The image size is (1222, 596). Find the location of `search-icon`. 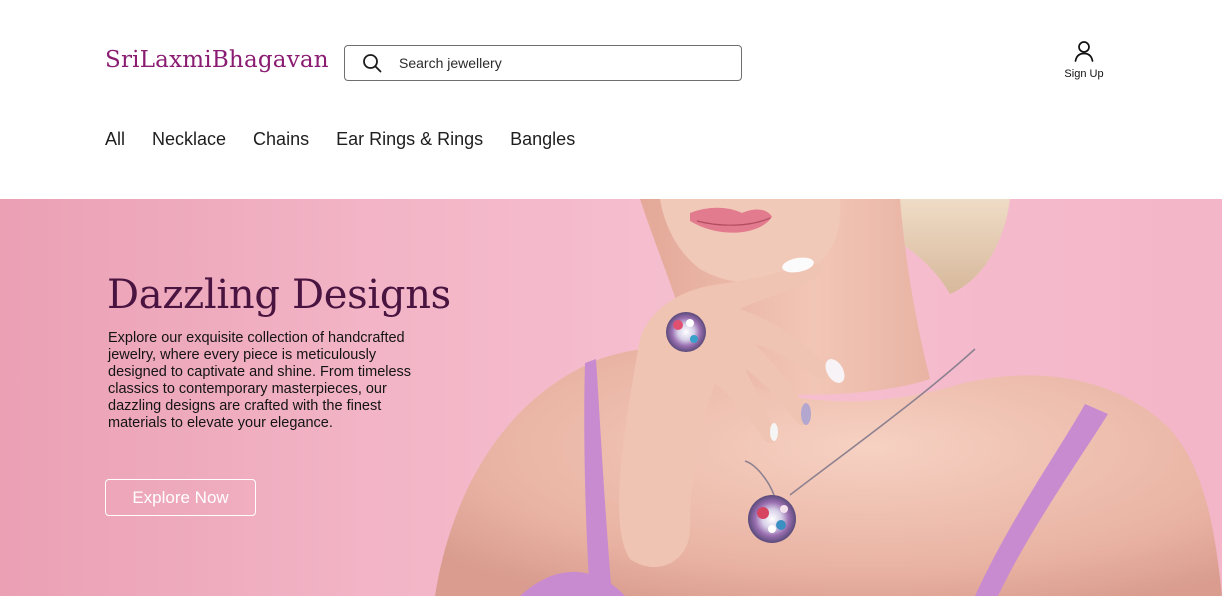

search-icon is located at coordinates (372, 63).